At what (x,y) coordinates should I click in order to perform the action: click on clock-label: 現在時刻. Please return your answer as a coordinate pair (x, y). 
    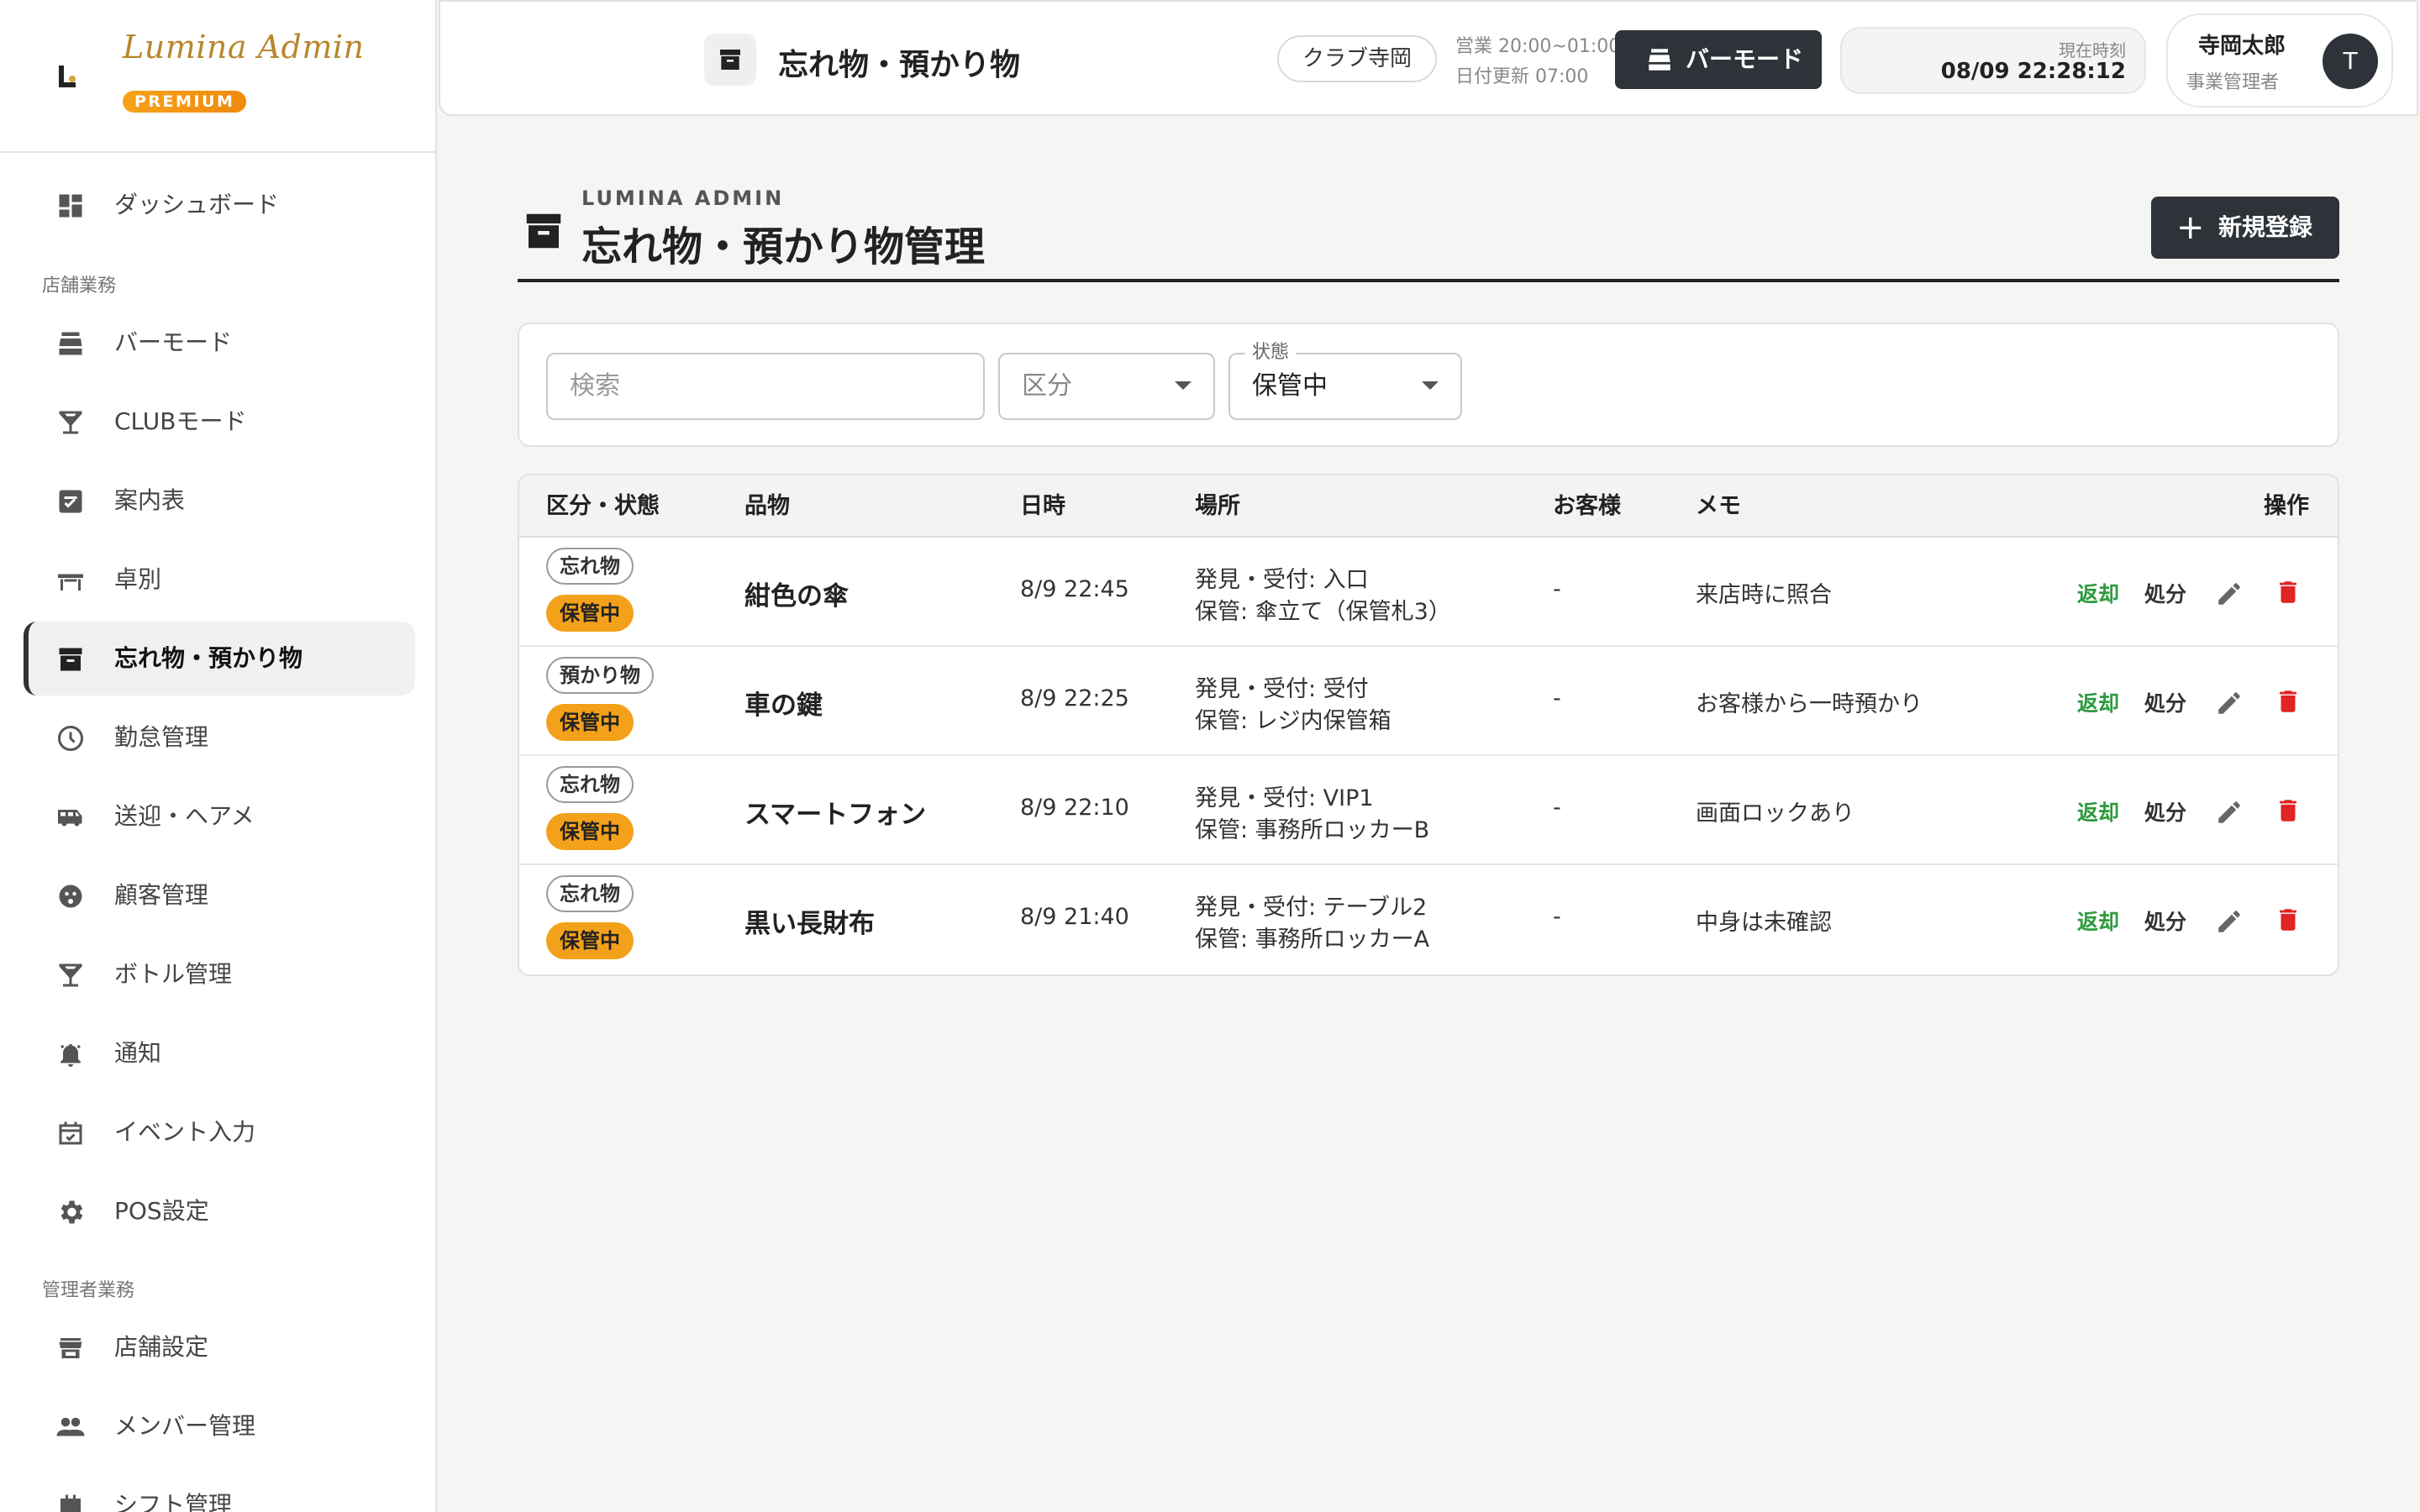
    Looking at the image, I should click on (2092, 50).